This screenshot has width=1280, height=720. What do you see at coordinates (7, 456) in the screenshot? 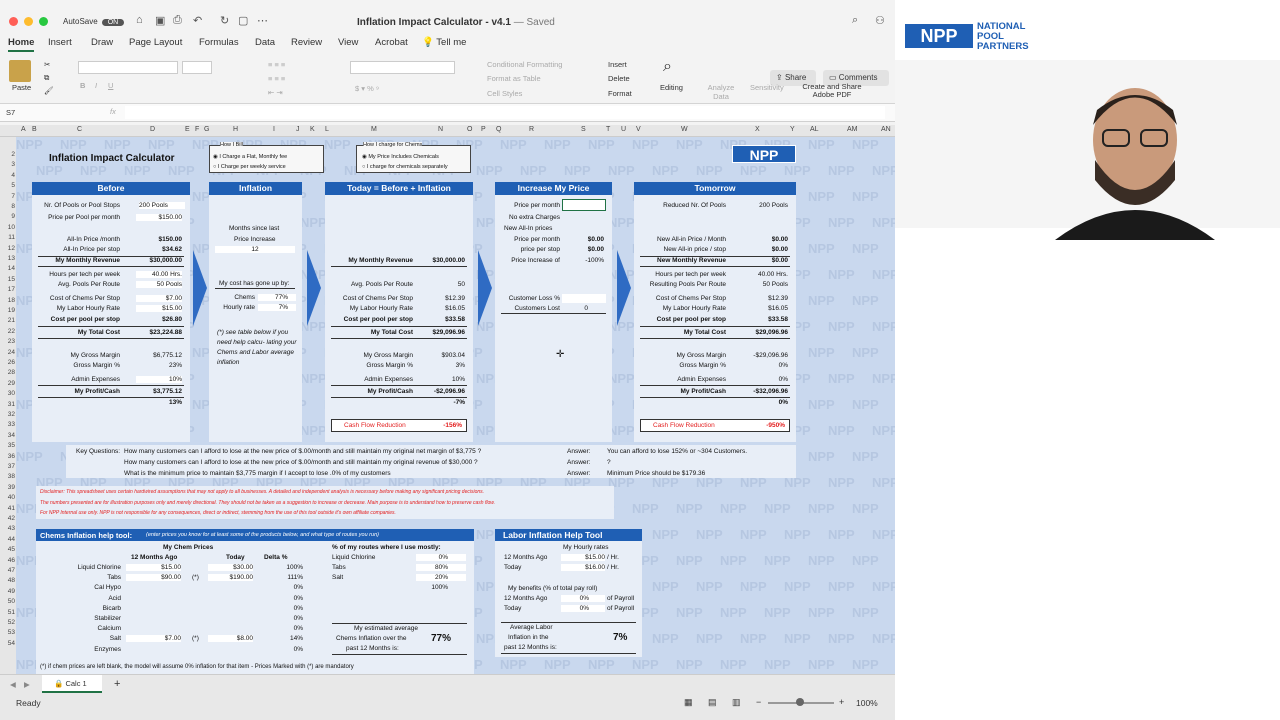
I see `row-header: 36` at bounding box center [7, 456].